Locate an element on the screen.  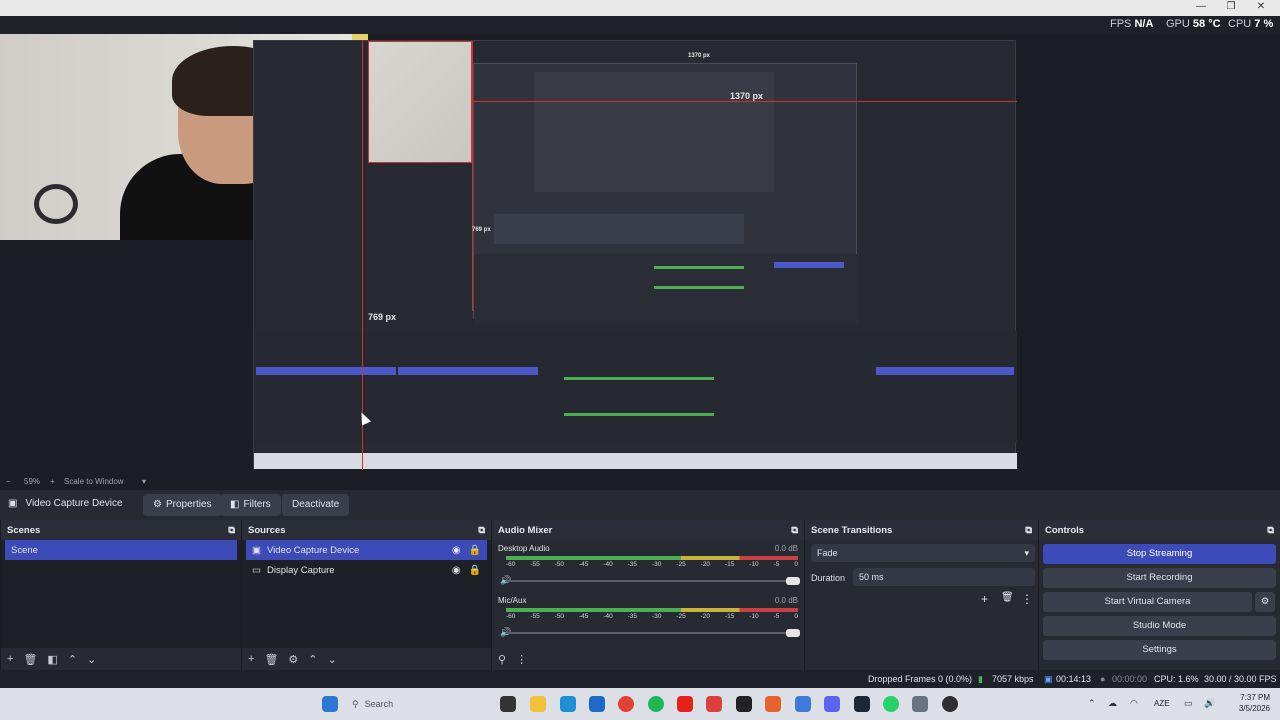
mixer-channel-desktop: Desktop Audio 0.0 dB is located at coordinates (648, 548).